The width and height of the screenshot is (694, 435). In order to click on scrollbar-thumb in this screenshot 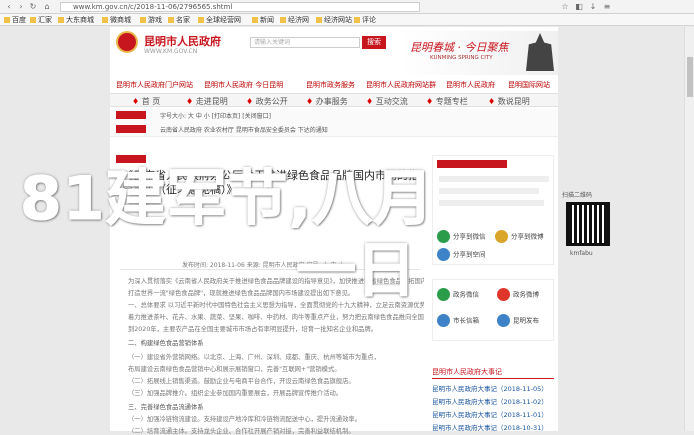, I will do `click(690, 77)`.